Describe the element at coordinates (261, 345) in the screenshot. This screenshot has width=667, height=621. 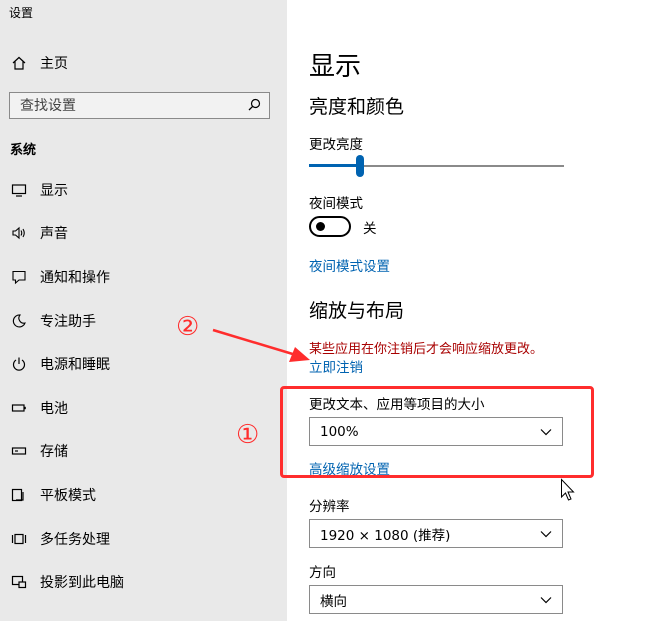
I see `annotation-arrow` at that location.